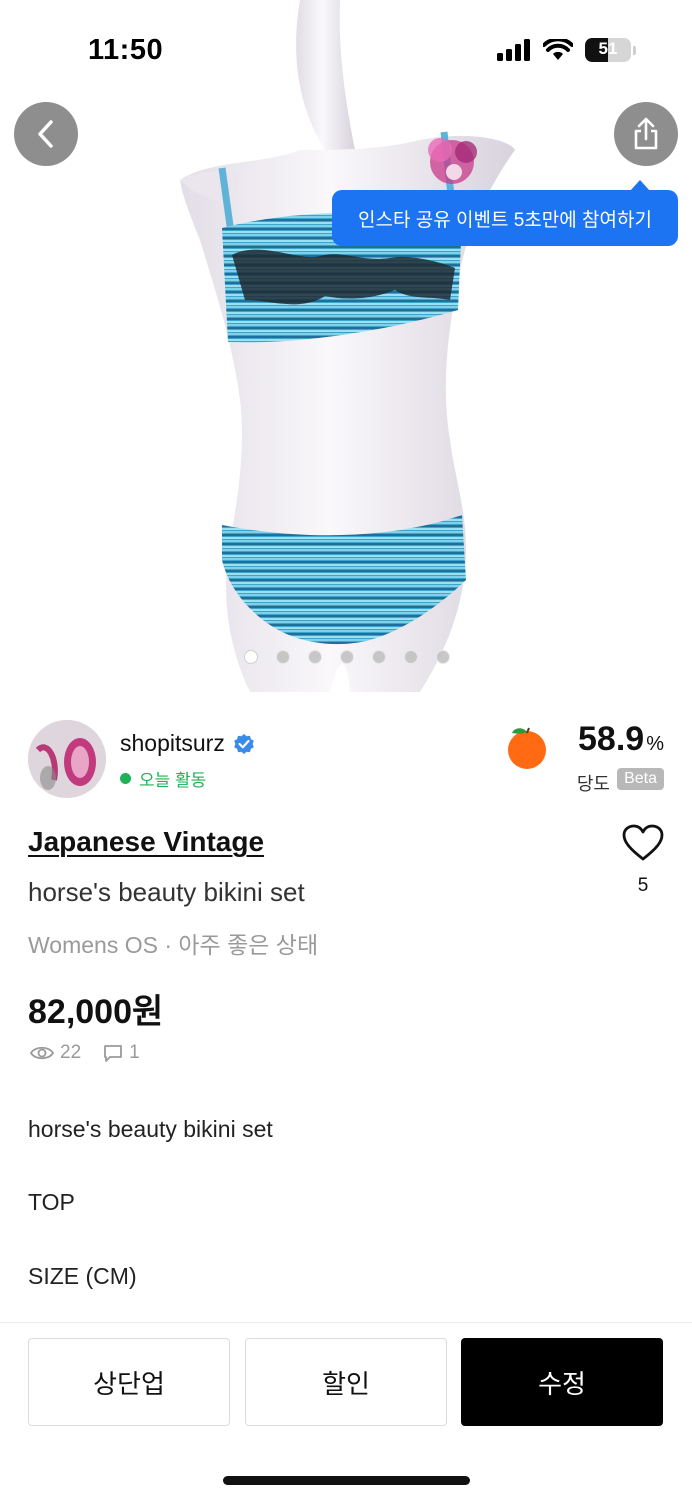  Describe the element at coordinates (634, 50) in the screenshot. I see `battery-tip` at that location.